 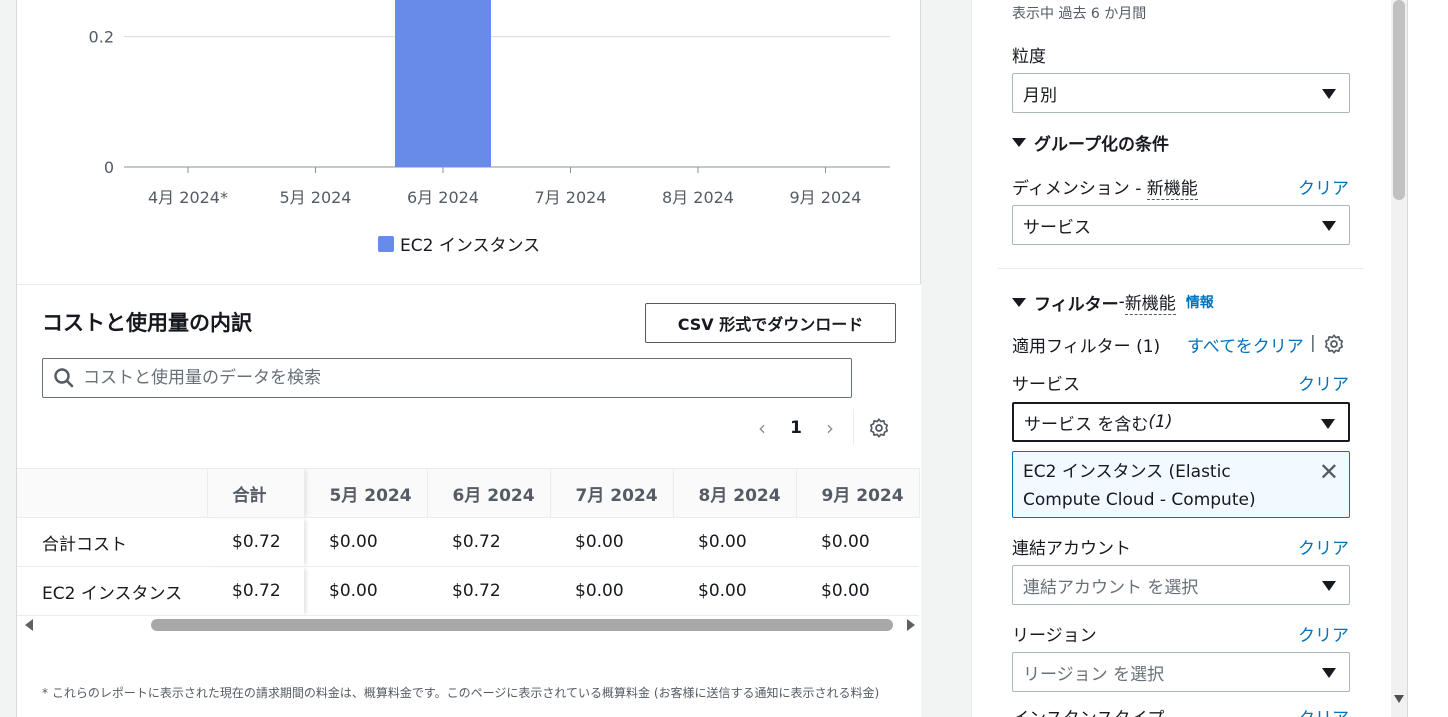 What do you see at coordinates (1040, 95) in the screenshot?
I see `granularity-value: 月別` at bounding box center [1040, 95].